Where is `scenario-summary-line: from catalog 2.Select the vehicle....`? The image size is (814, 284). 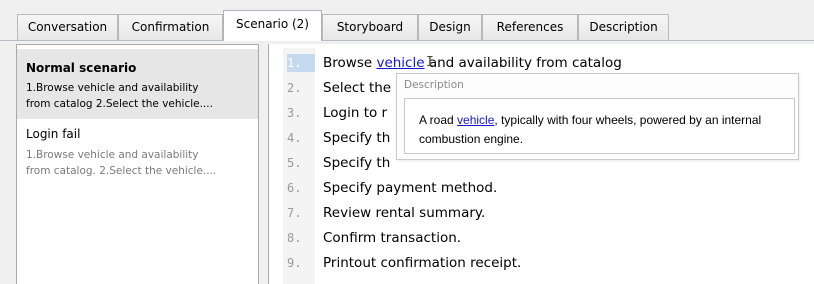 scenario-summary-line: from catalog 2.Select the vehicle.... is located at coordinates (119, 104).